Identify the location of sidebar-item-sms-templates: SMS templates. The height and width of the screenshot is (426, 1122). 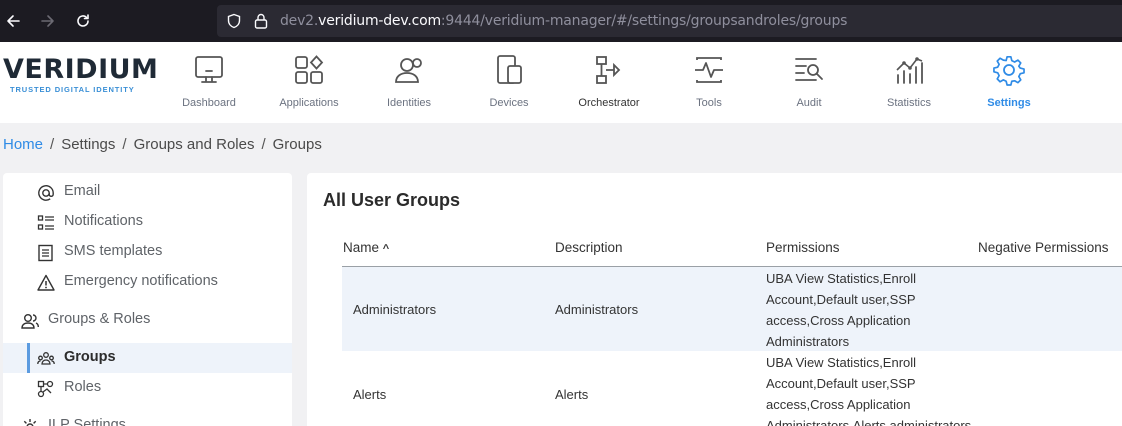
(147, 252).